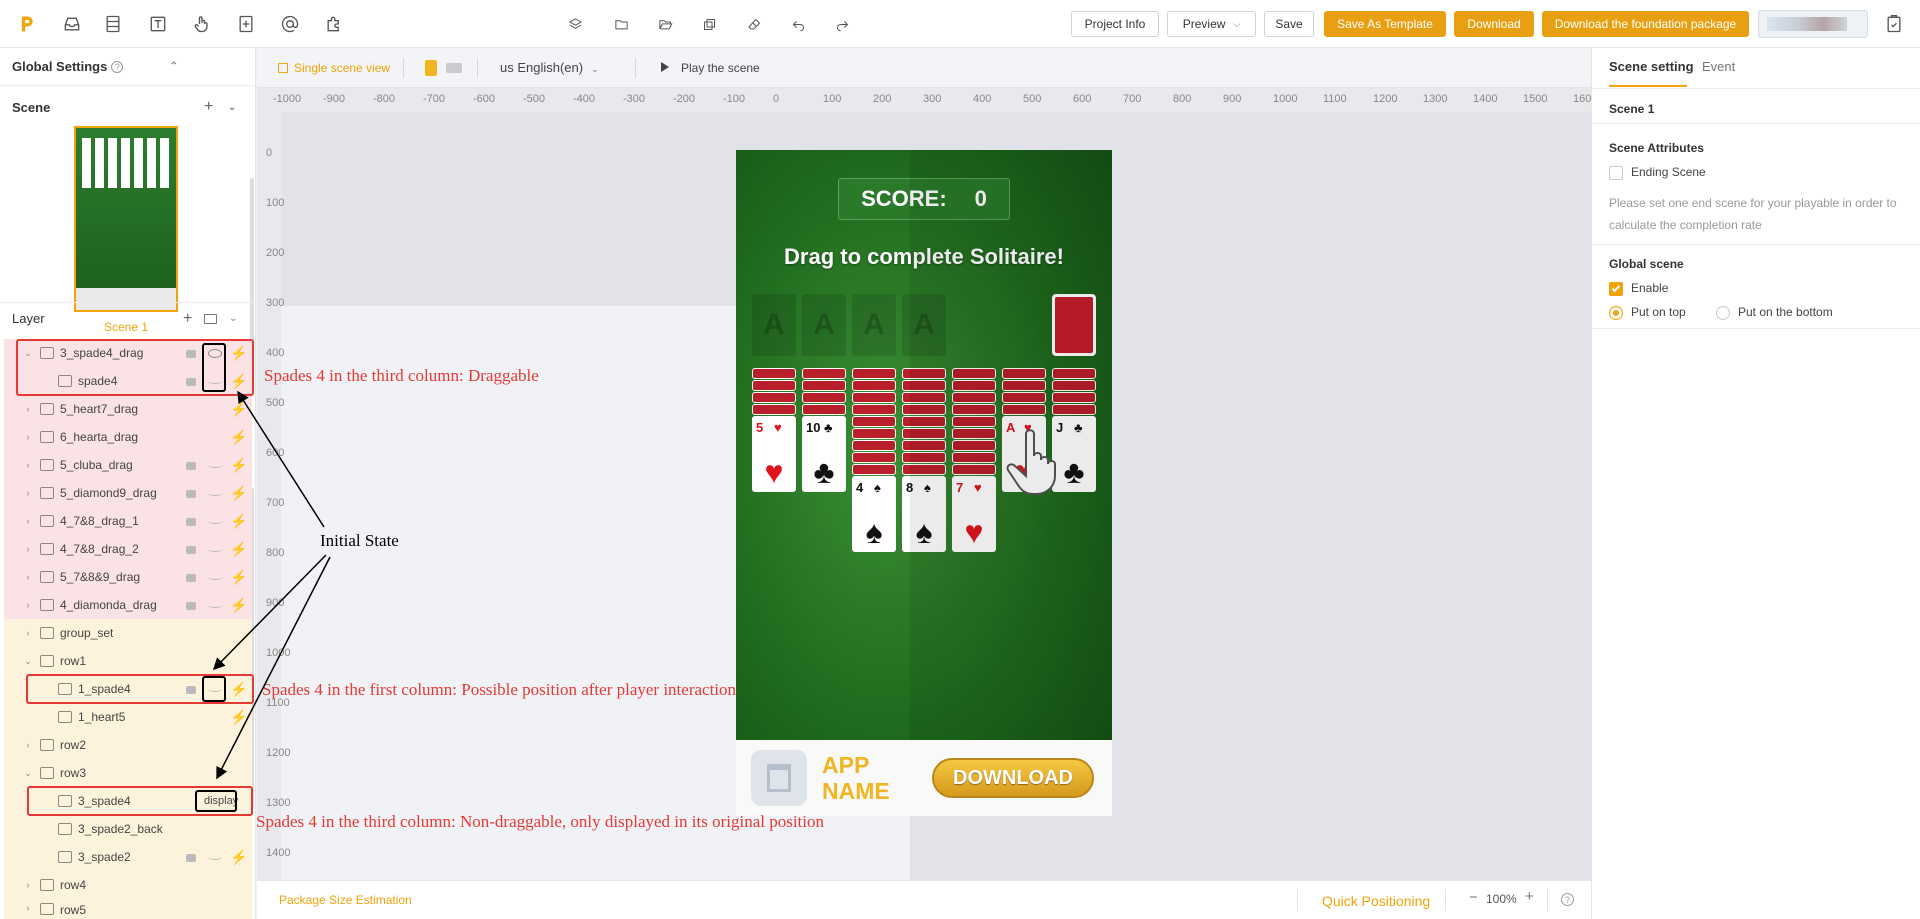  What do you see at coordinates (665, 24) in the screenshot?
I see `folder-open-icon` at bounding box center [665, 24].